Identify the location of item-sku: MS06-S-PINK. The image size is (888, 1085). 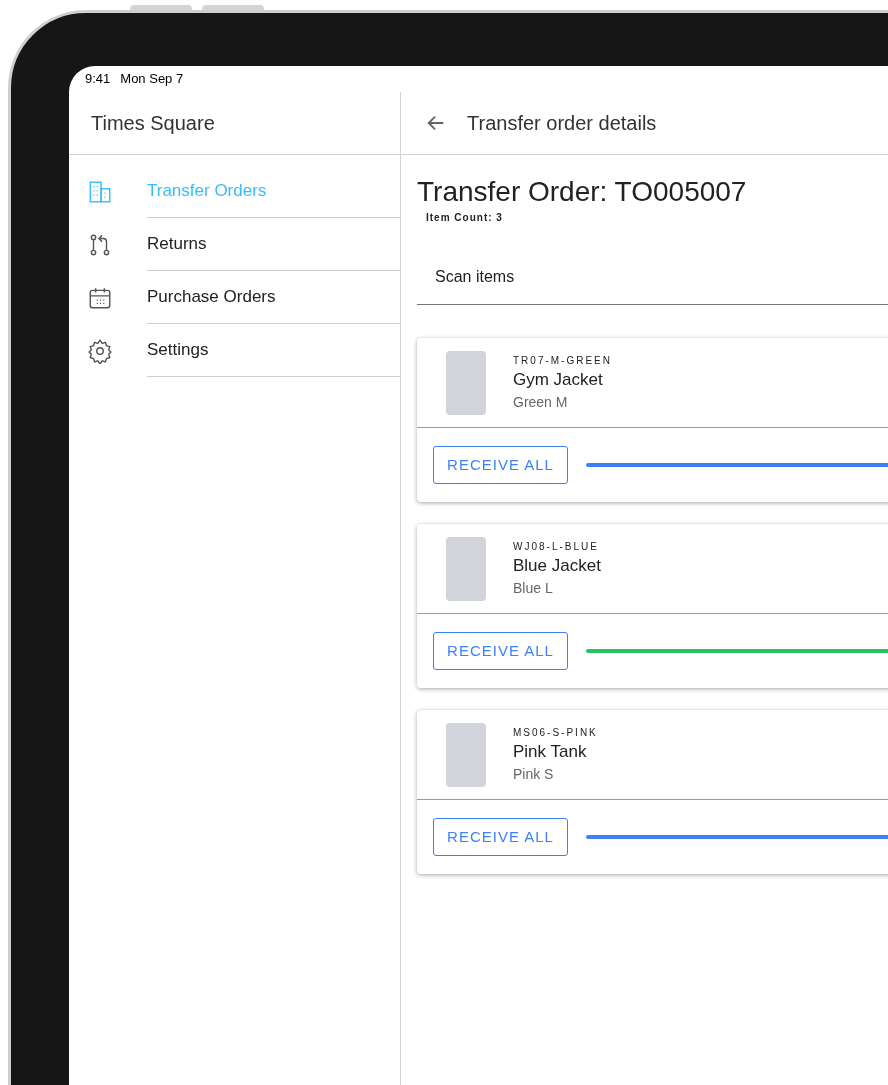
(555, 732).